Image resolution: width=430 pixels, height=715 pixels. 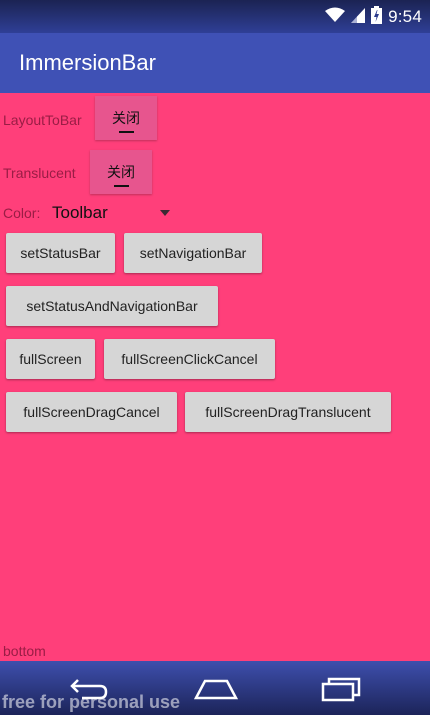 I want to click on chevron-down-icon, so click(x=165, y=213).